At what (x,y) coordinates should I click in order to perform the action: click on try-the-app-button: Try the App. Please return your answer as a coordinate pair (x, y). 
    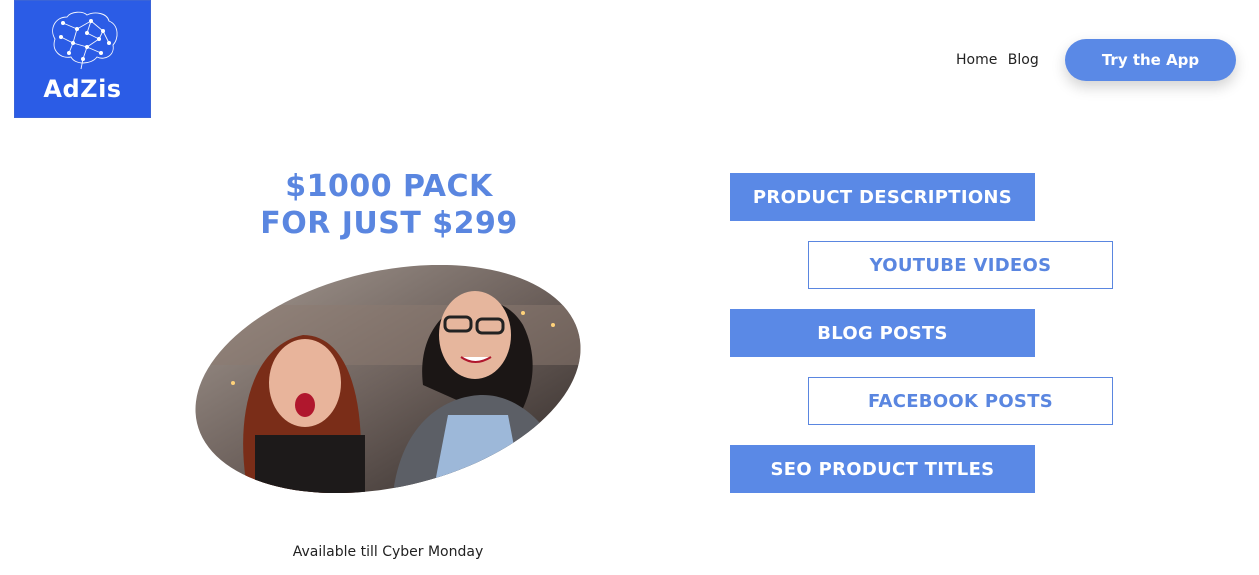
    Looking at the image, I should click on (1150, 60).